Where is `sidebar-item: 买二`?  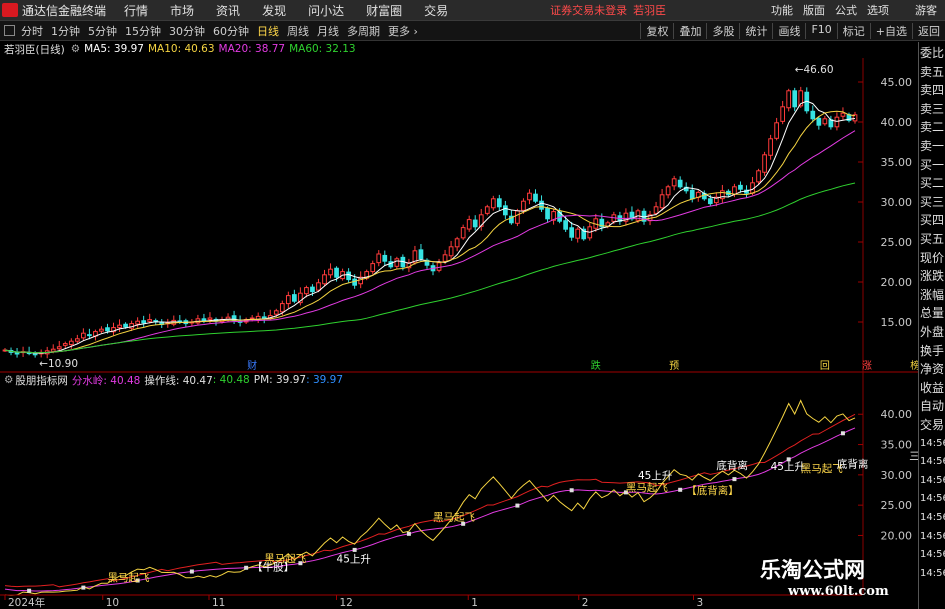 sidebar-item: 买二 is located at coordinates (932, 183).